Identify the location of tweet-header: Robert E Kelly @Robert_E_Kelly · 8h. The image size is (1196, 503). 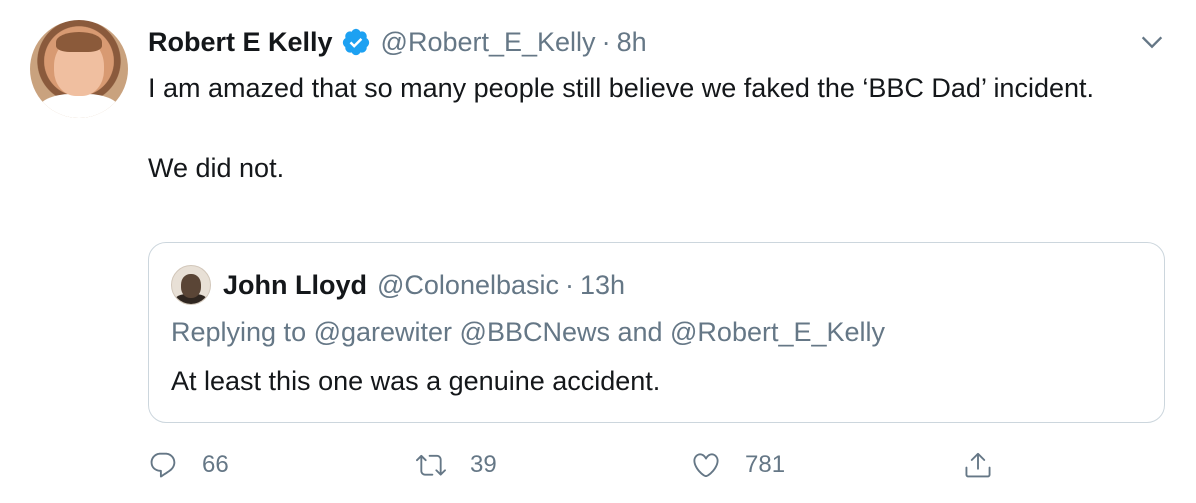
(397, 42).